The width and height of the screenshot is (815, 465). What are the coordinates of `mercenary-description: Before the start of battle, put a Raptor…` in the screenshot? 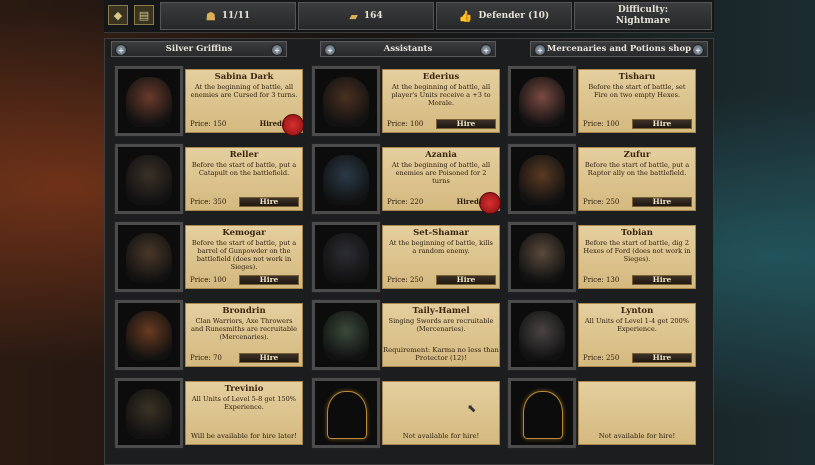 It's located at (637, 169).